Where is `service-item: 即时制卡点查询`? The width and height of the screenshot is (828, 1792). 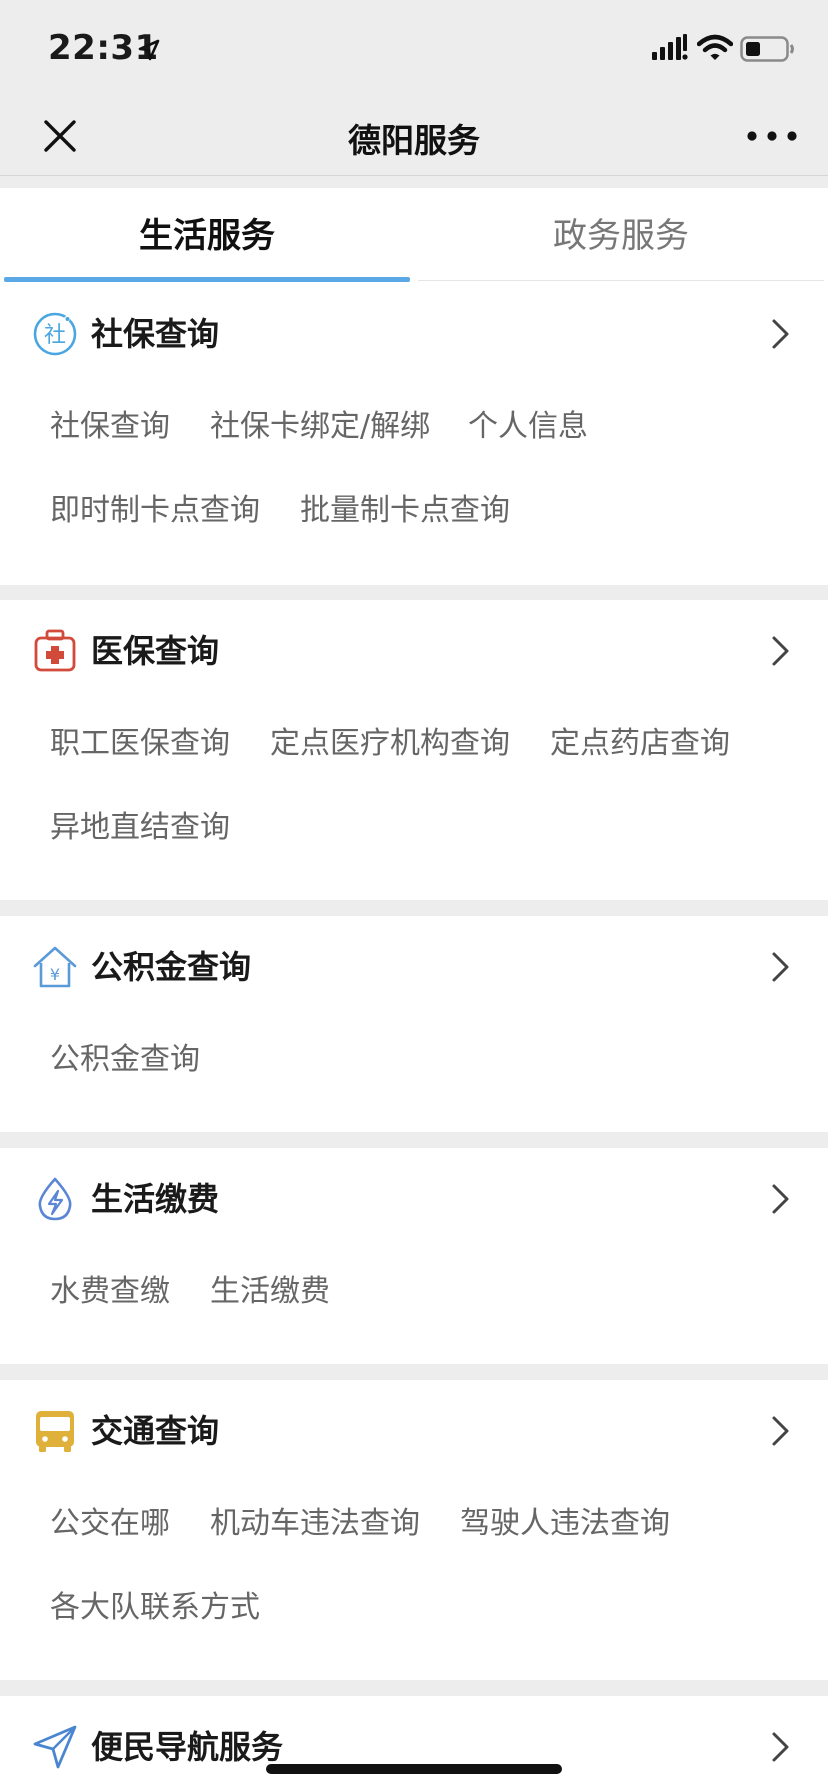 service-item: 即时制卡点查询 is located at coordinates (155, 511).